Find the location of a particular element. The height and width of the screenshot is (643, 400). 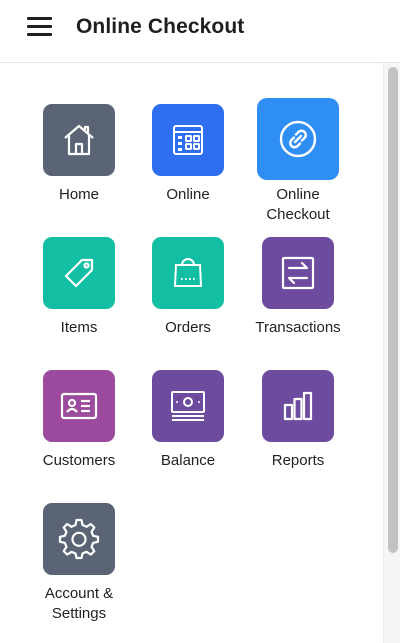

gear-icon is located at coordinates (79, 539).